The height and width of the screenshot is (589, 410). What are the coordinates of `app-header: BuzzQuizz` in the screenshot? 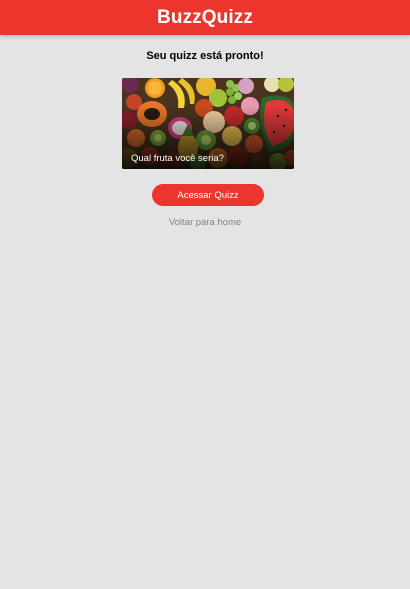 It's located at (205, 17).